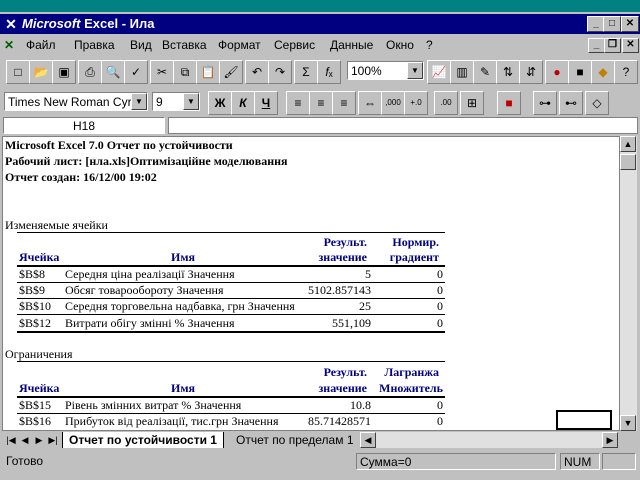 The image size is (640, 480). I want to click on sort-ascending-icon: ⇅, so click(508, 72).